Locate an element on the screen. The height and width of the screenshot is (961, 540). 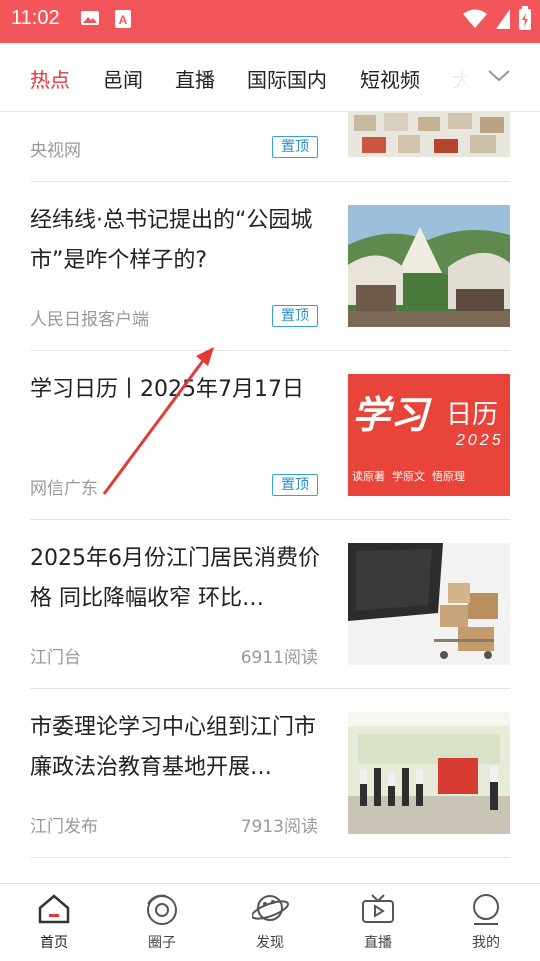
home-icon is located at coordinates (54, 909).